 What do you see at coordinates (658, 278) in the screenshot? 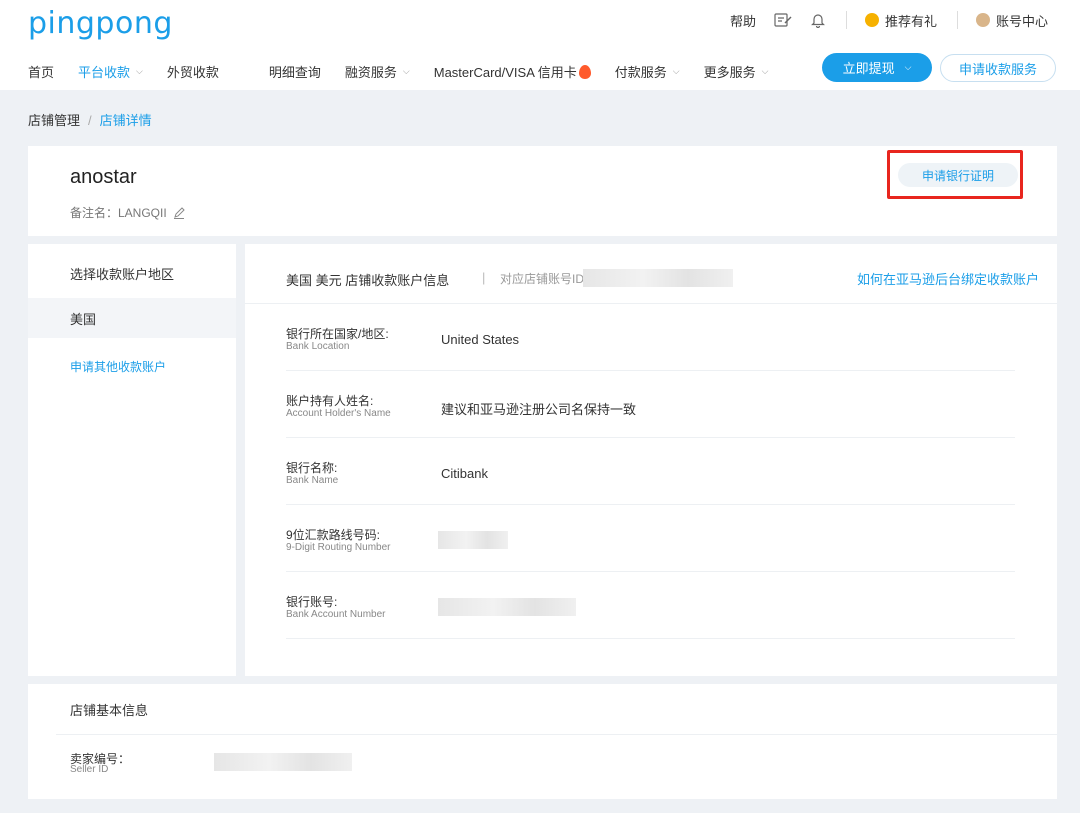
I see `blurred-store-account-id` at bounding box center [658, 278].